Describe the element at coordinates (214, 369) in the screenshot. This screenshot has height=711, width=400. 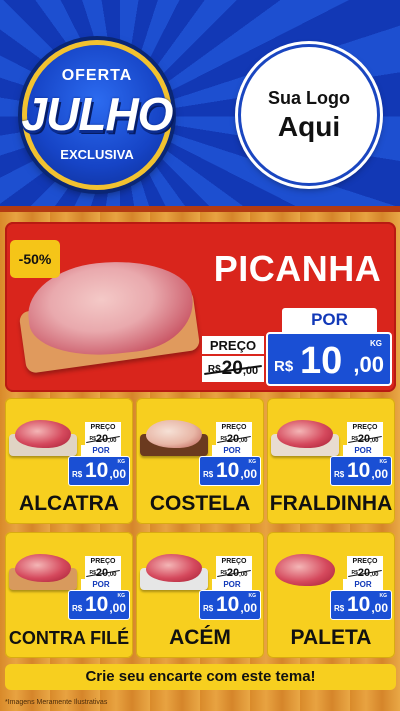
I see `old-price-currency: R$` at that location.